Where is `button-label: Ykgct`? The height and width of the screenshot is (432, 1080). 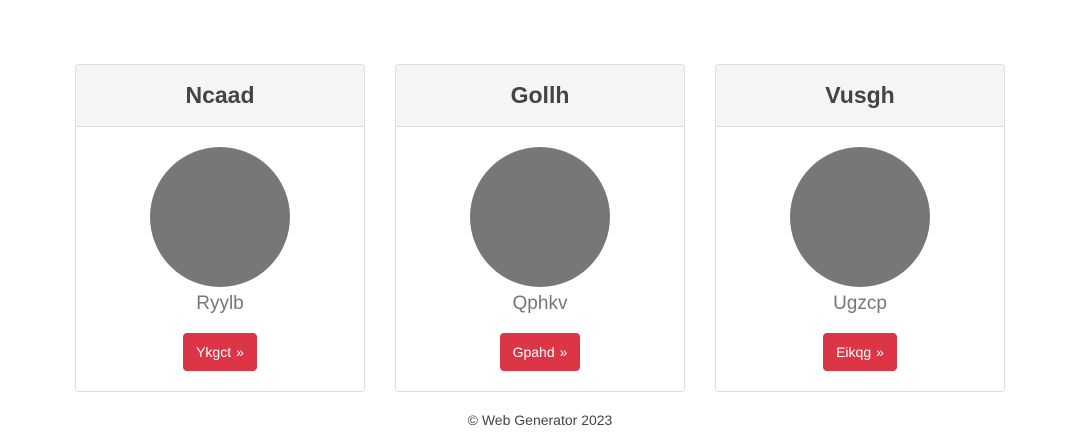
button-label: Ykgct is located at coordinates (214, 352).